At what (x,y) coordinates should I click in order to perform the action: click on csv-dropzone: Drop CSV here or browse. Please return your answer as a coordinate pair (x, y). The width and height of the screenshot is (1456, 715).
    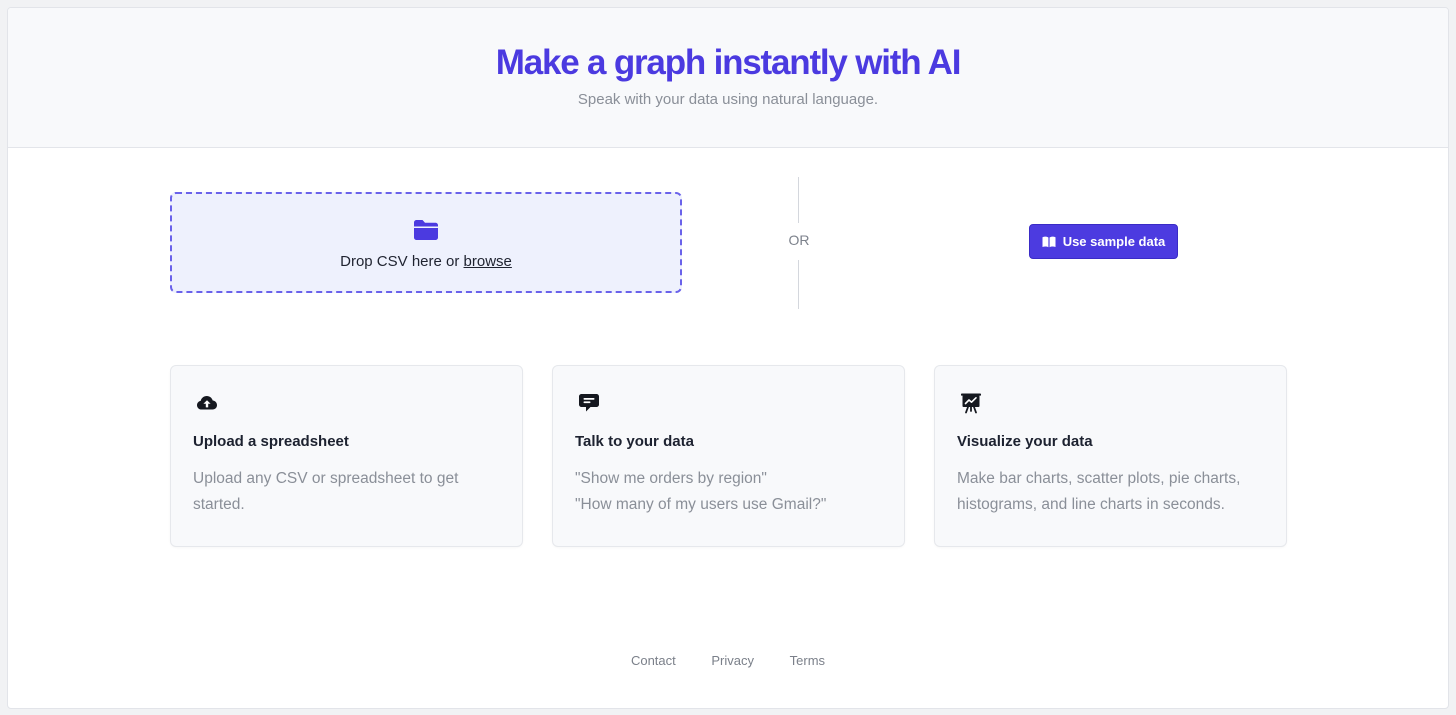
    Looking at the image, I should click on (426, 242).